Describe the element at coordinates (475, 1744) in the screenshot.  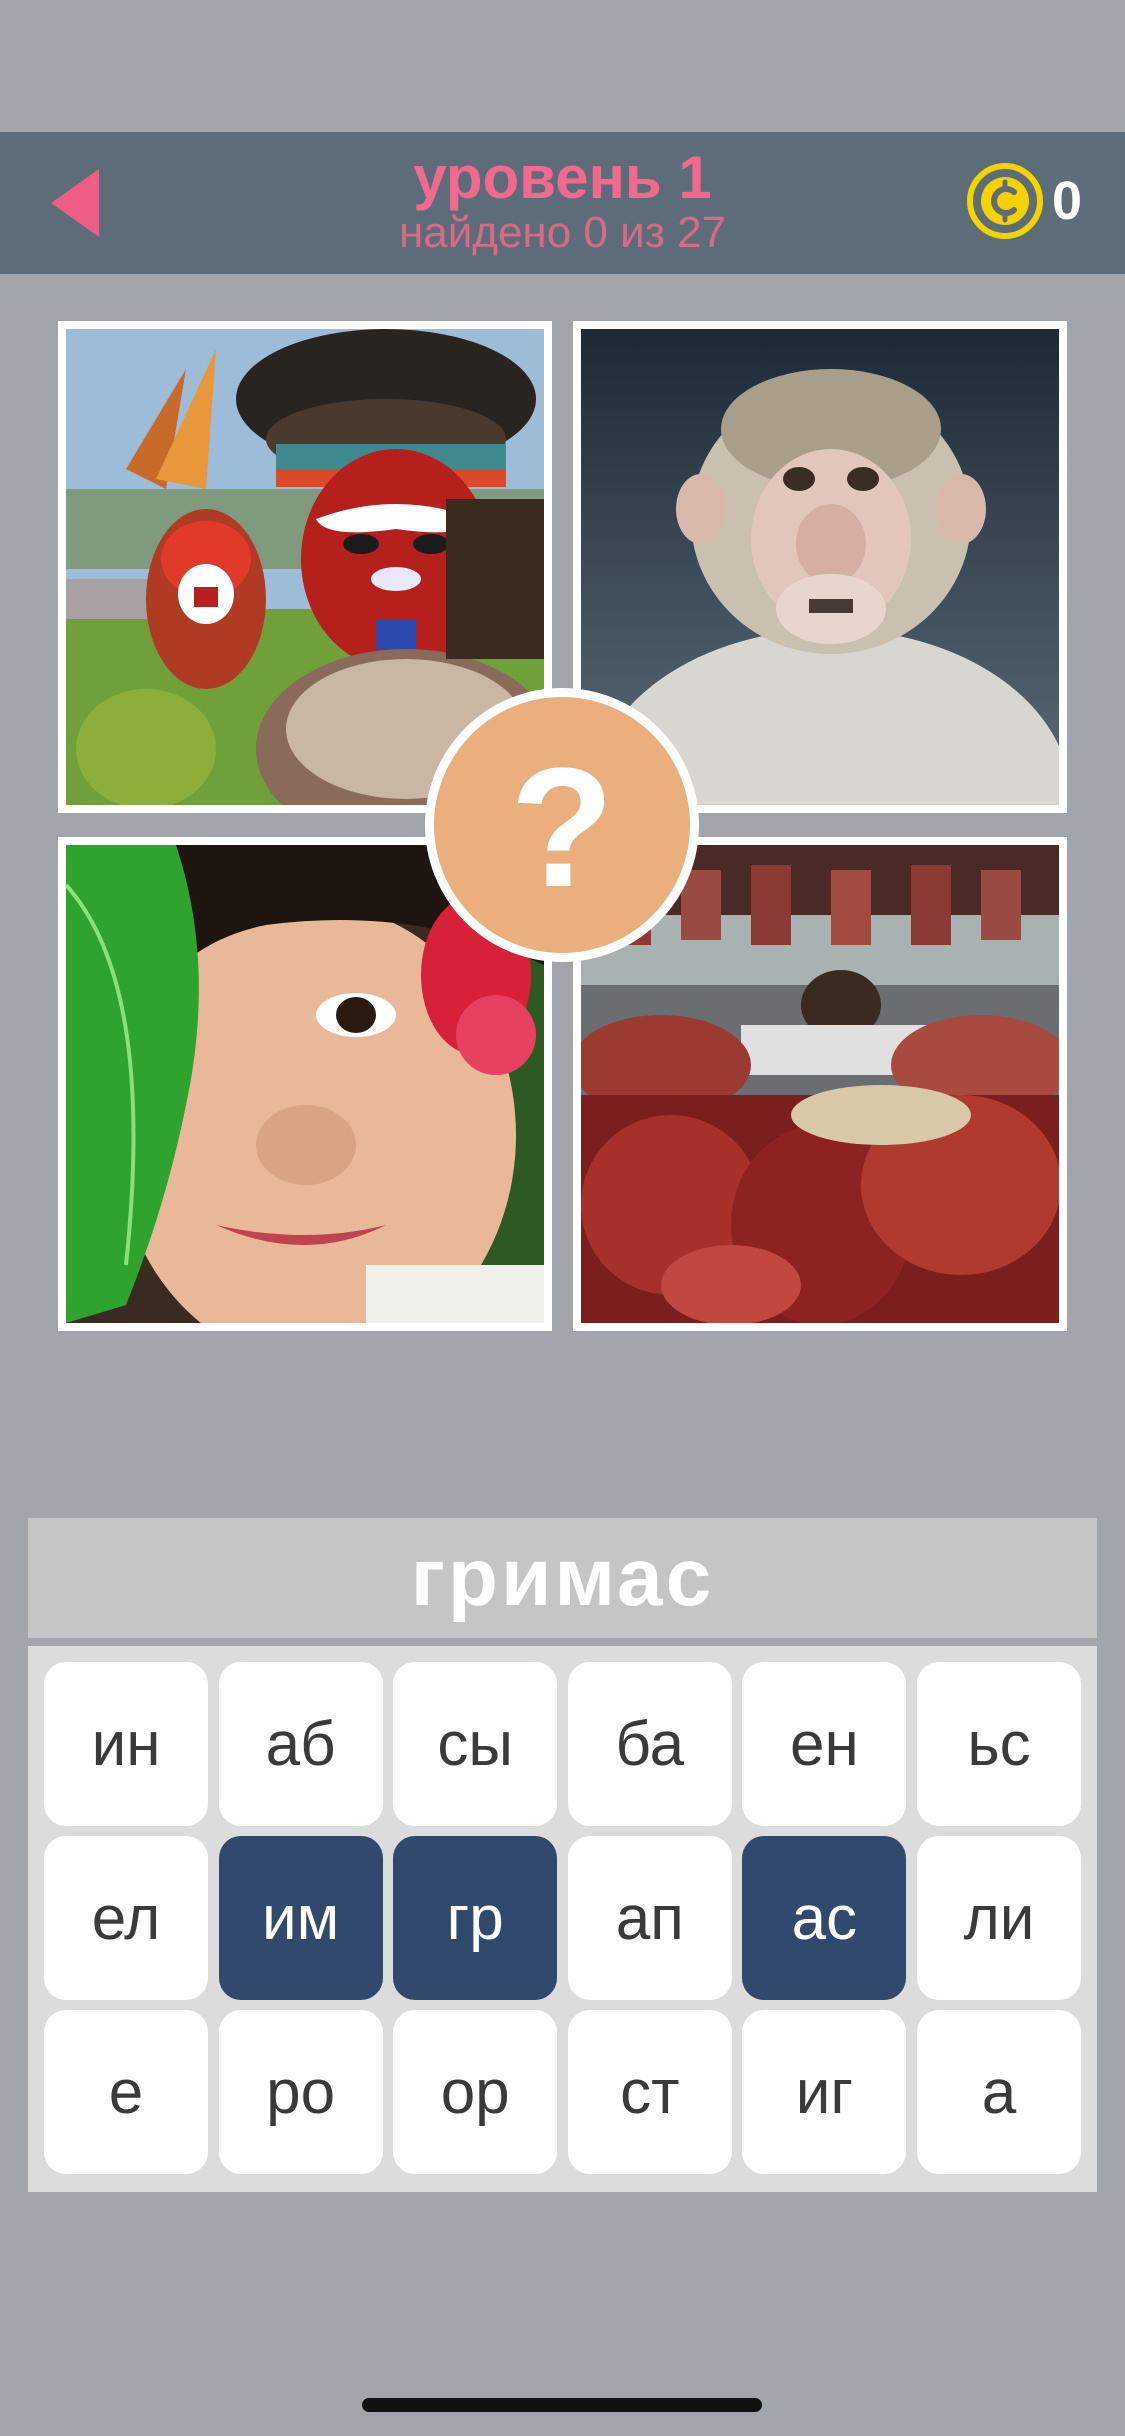
I see `syllable-key: сы` at that location.